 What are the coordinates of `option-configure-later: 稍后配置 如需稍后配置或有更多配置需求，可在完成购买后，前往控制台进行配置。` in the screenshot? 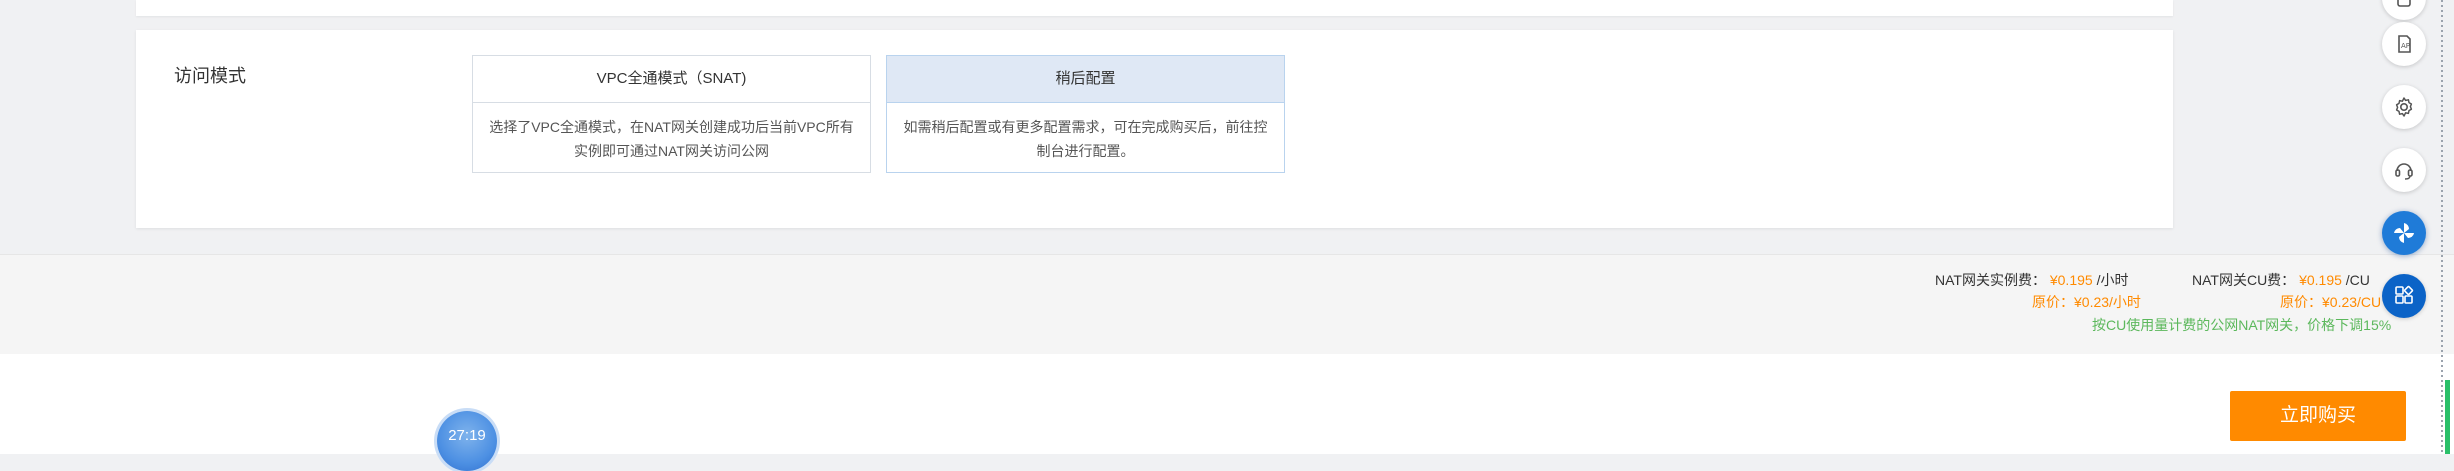 It's located at (1085, 114).